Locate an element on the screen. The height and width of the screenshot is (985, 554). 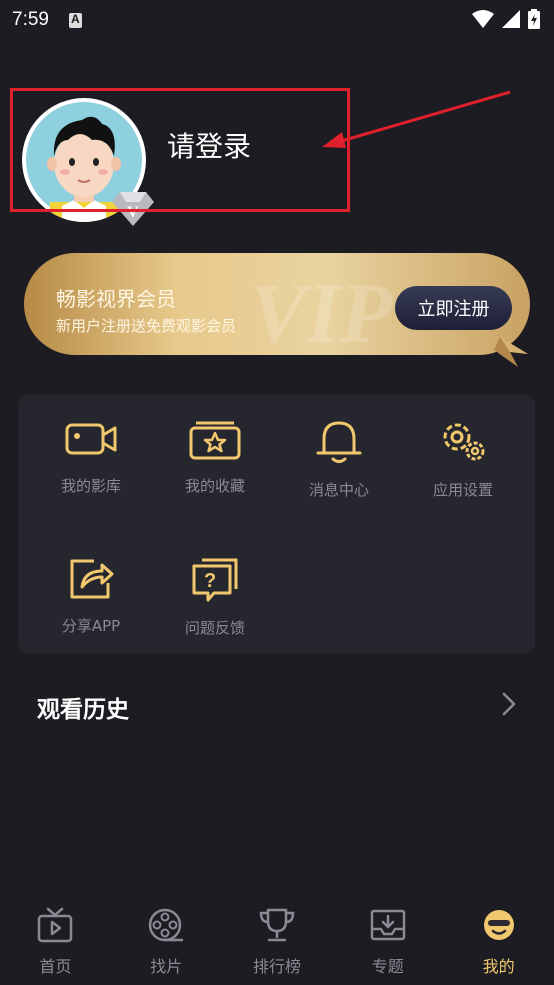
tv-icon is located at coordinates (55, 925).